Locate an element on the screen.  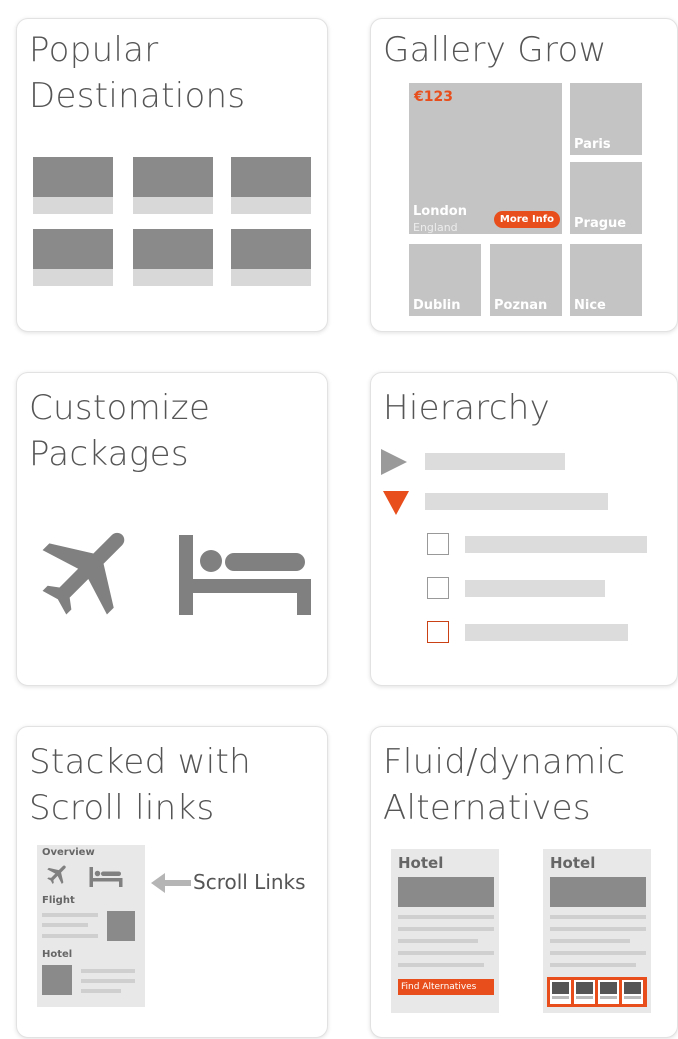
hotel-preview: Hotel Find Alternatives is located at coordinates (445, 931).